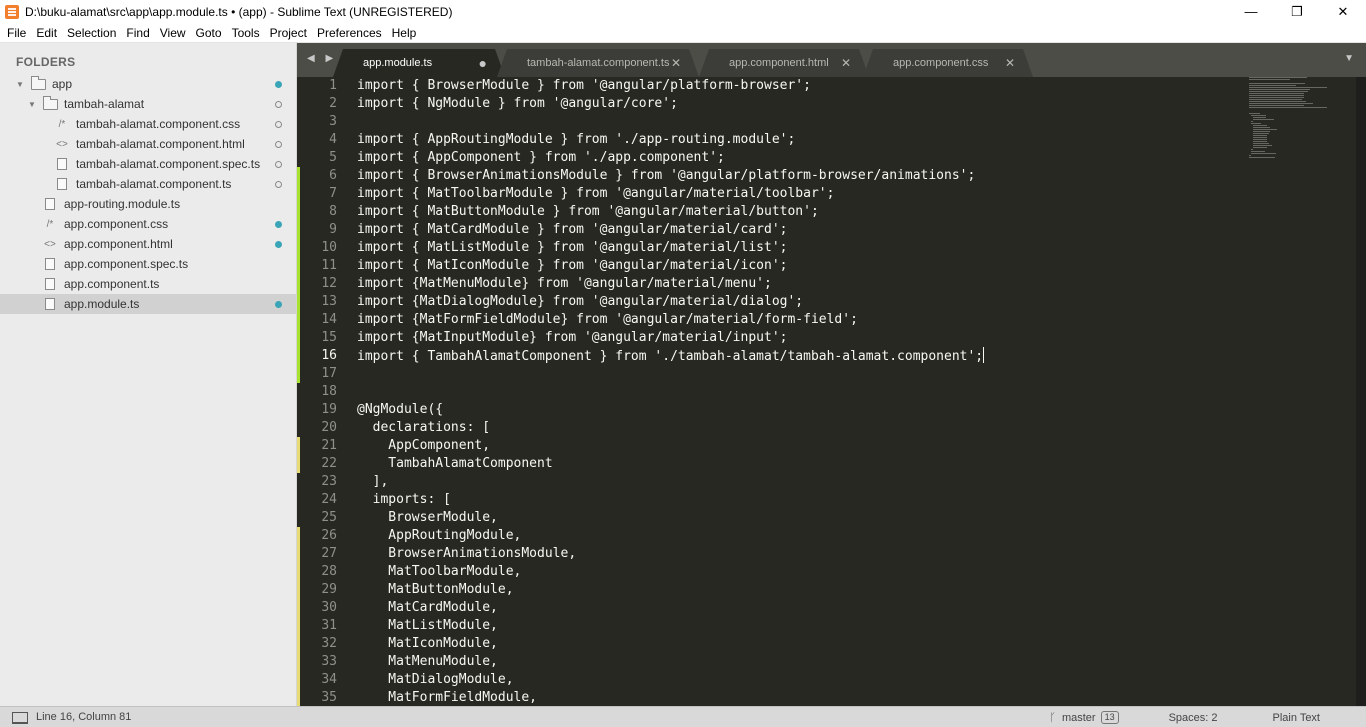 The image size is (1366, 727). Describe the element at coordinates (137, 33) in the screenshot. I see `menu-find: Find` at that location.